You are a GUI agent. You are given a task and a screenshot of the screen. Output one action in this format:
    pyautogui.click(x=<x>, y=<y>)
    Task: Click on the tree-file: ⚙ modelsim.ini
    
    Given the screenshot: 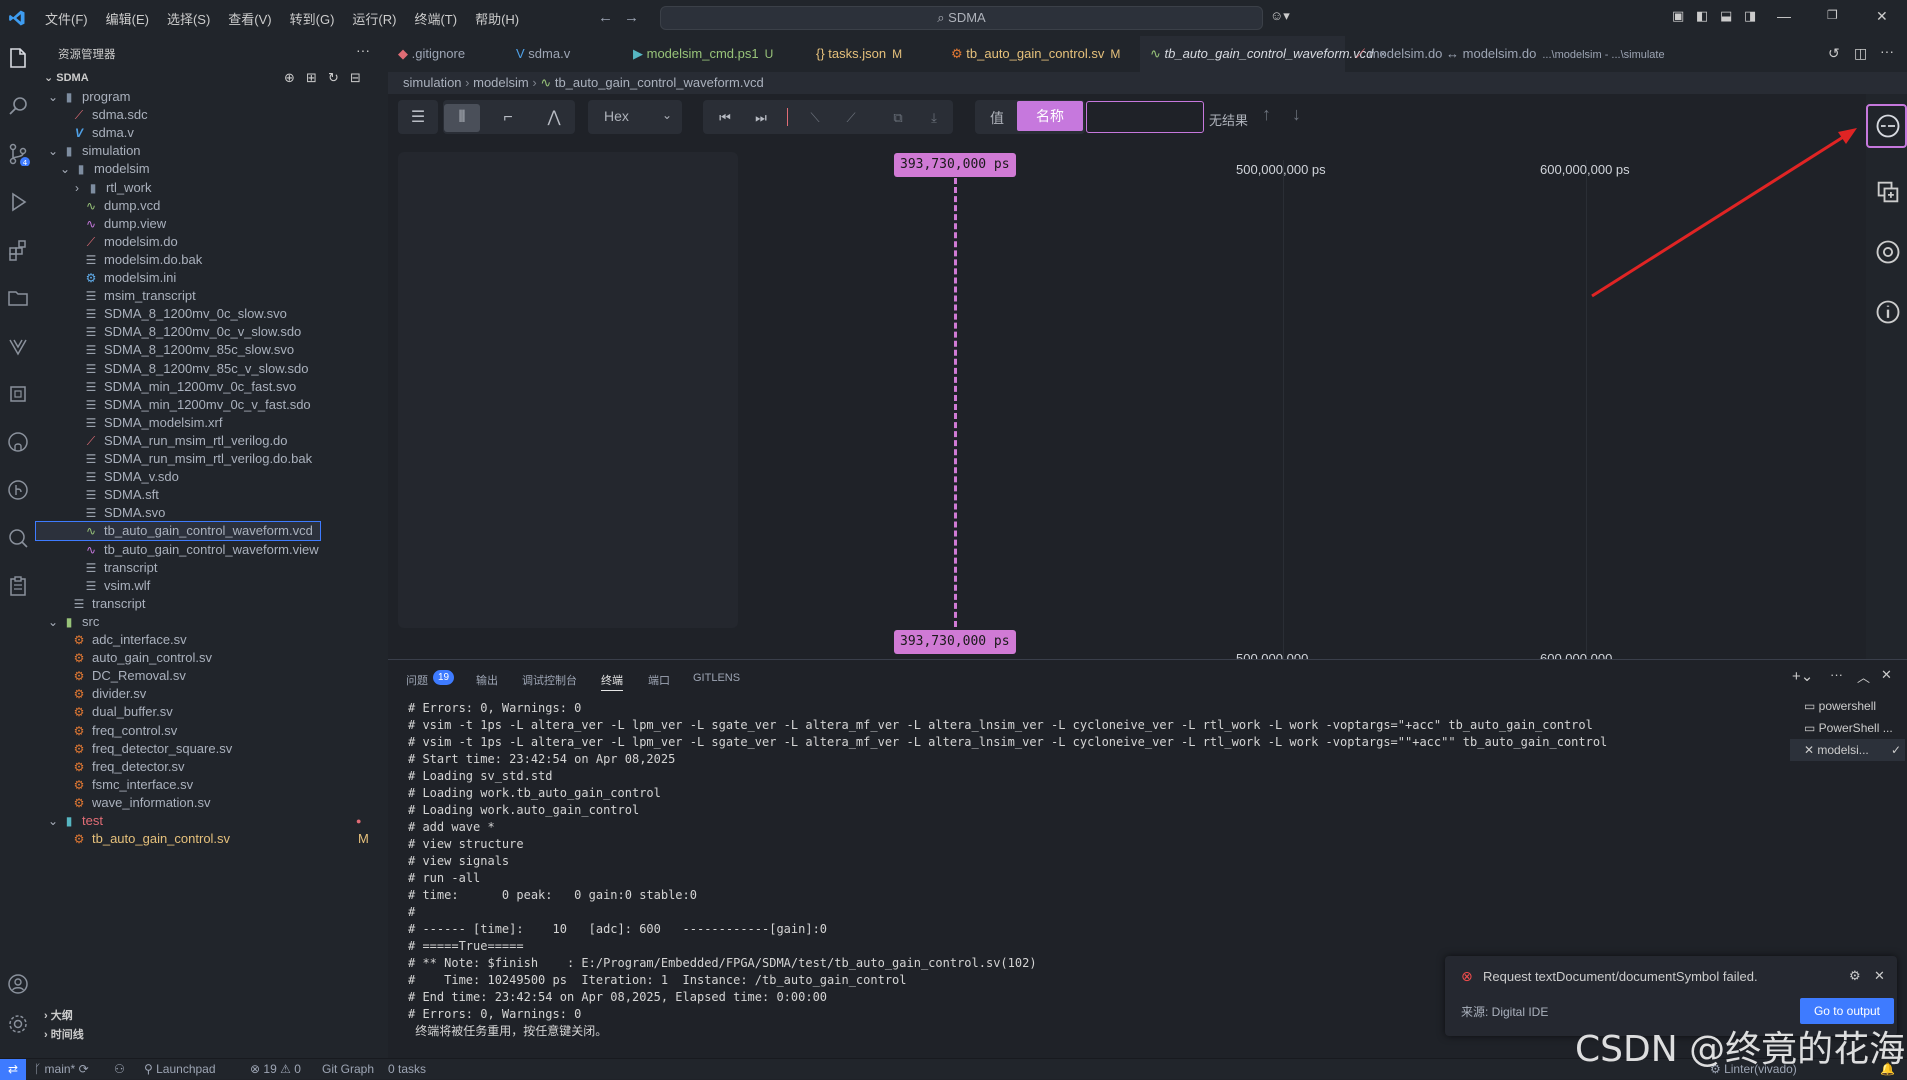 What is the action you would take?
    pyautogui.click(x=178, y=278)
    